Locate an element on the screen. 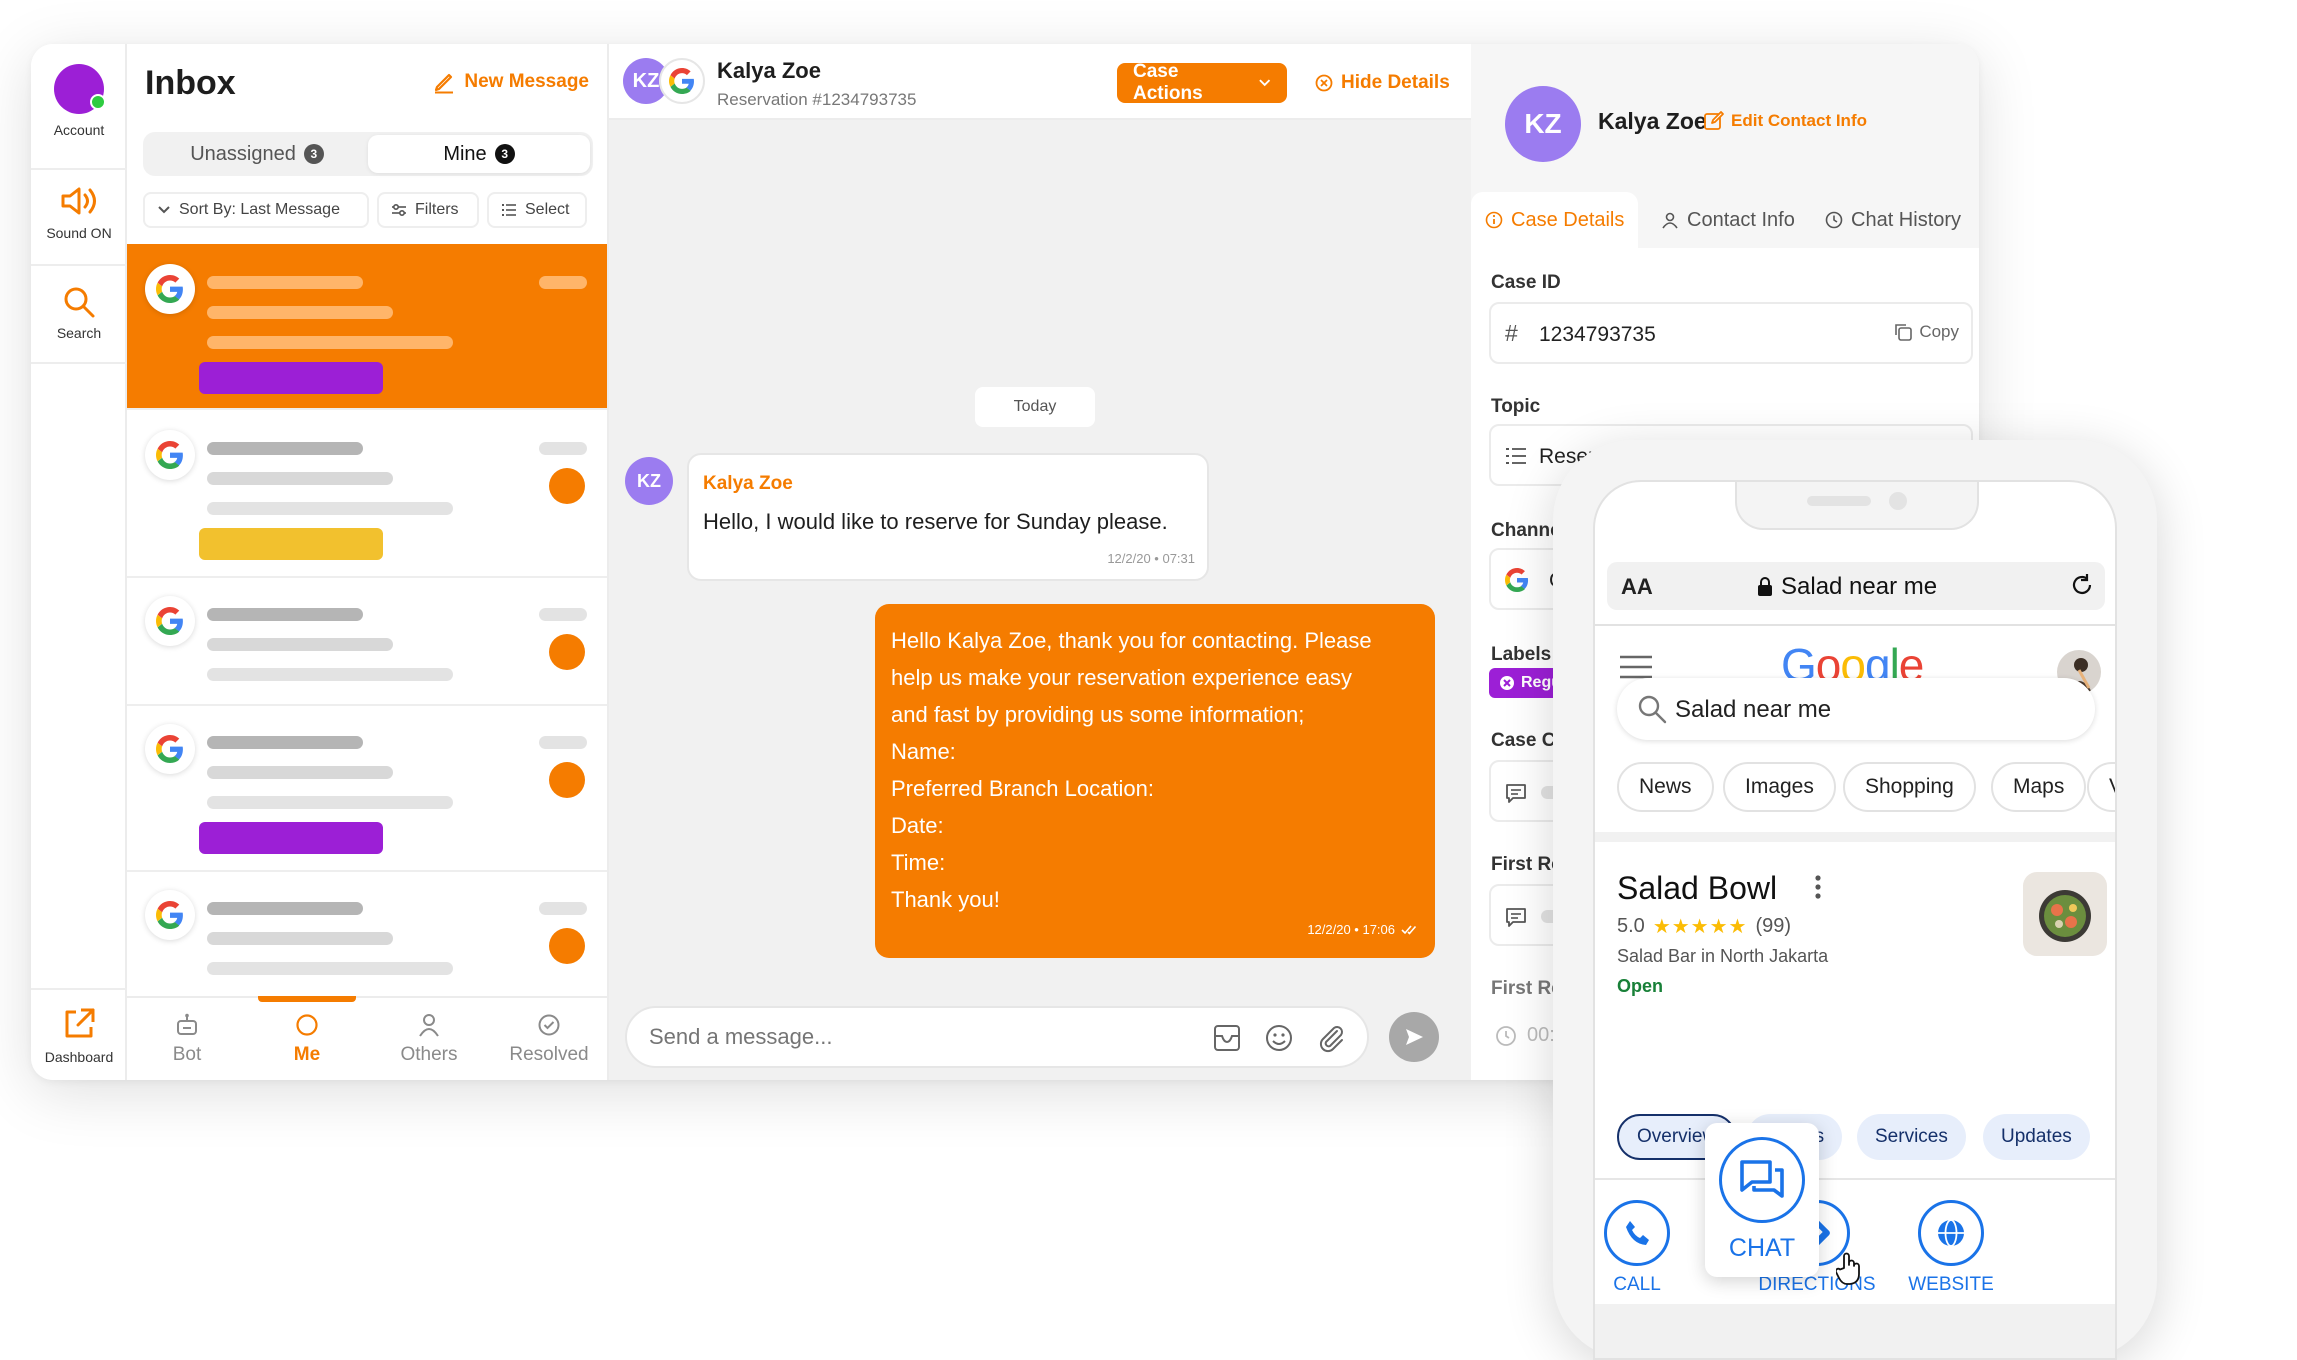  select-button: Select is located at coordinates (537, 210).